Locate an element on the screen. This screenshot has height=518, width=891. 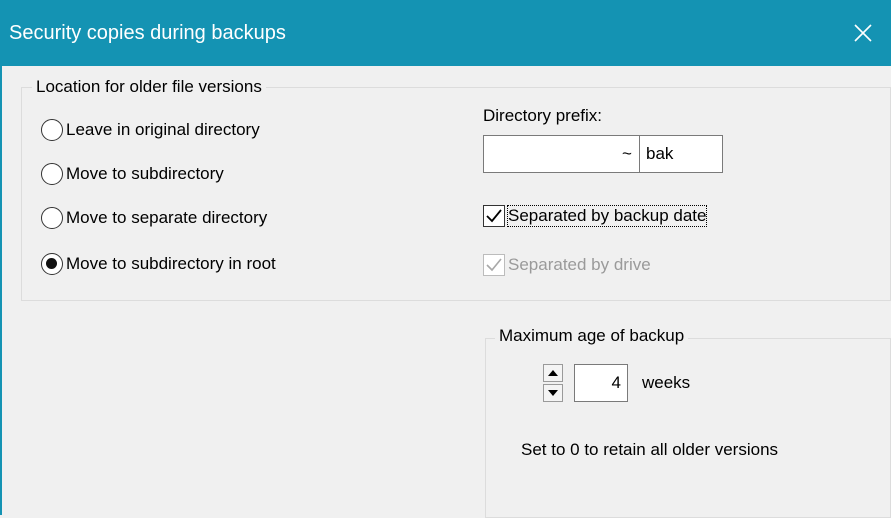
directory-prefix-label: Directory prefix: is located at coordinates (543, 115).